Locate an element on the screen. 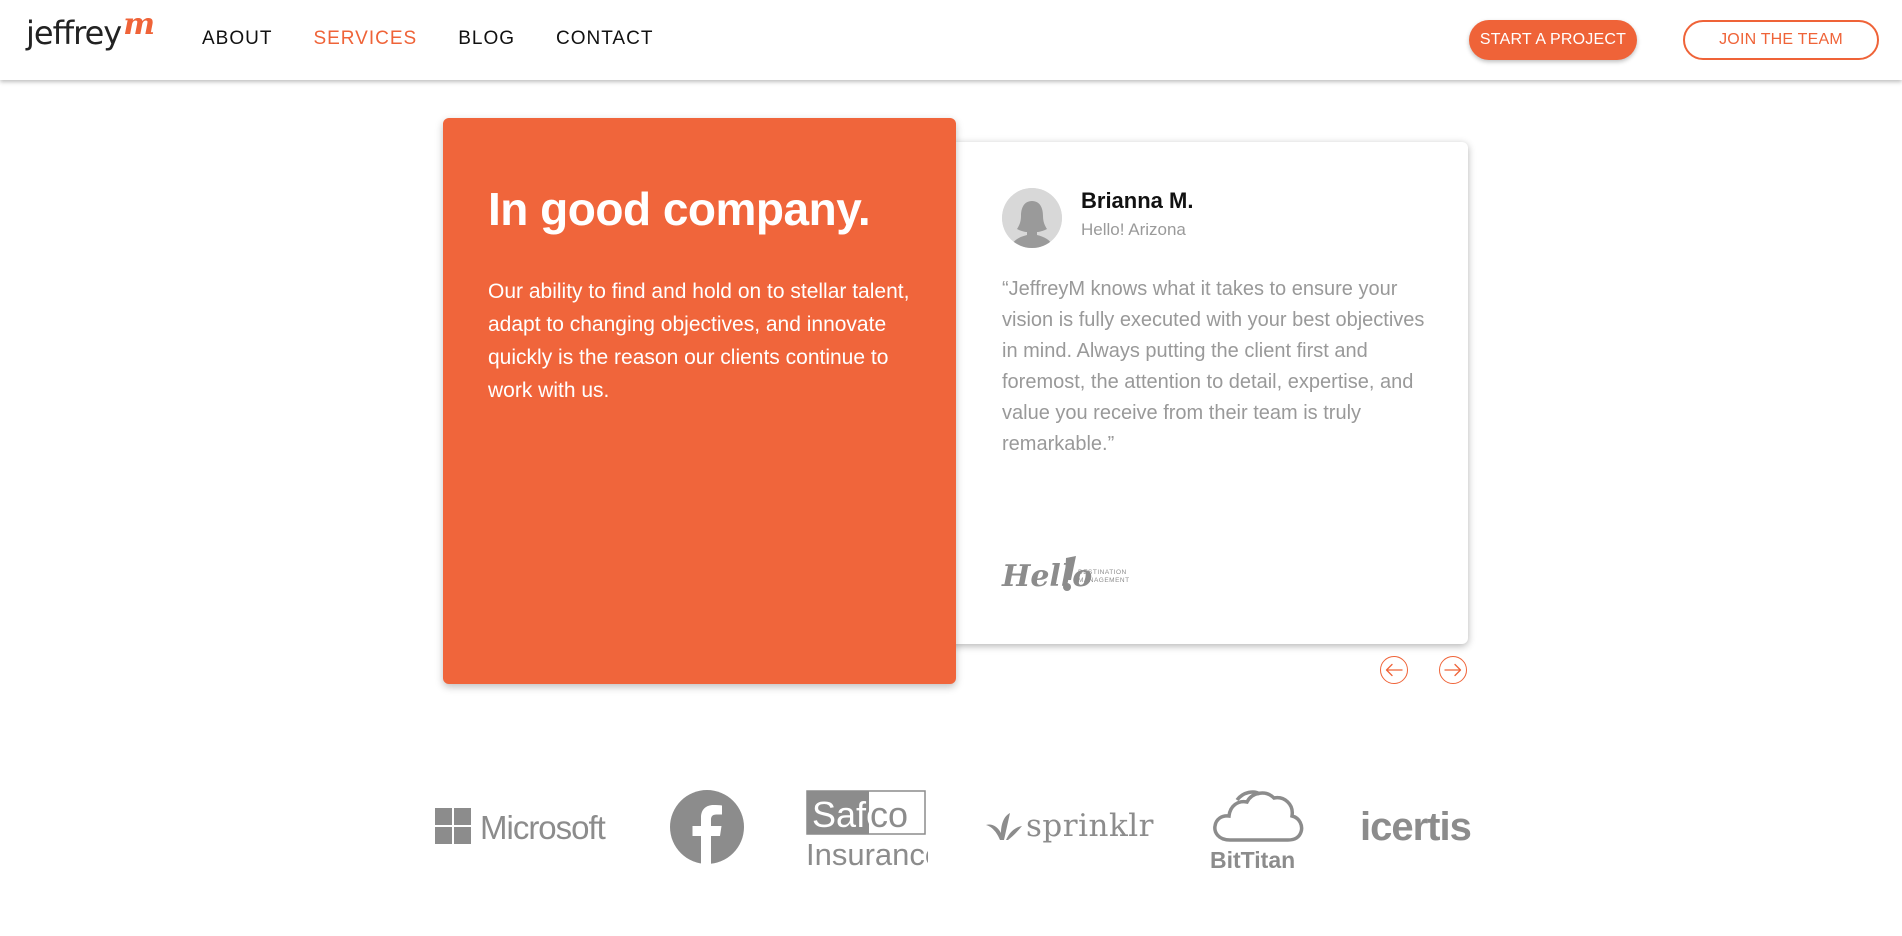 The image size is (1902, 936). nav-contact: CONTACT is located at coordinates (604, 39).